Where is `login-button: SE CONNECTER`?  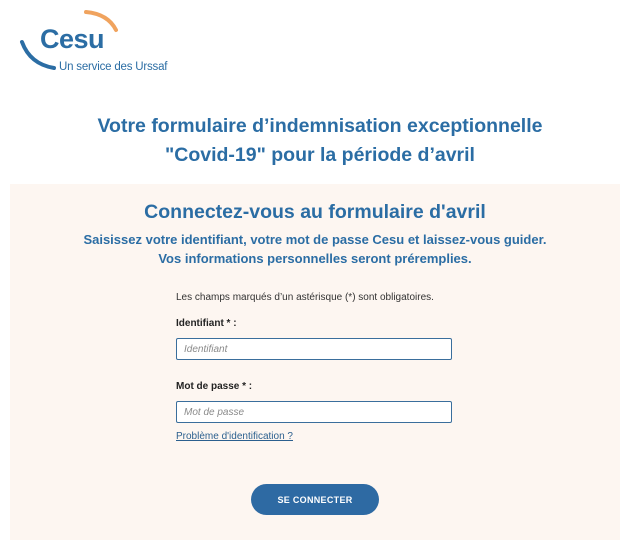 login-button: SE CONNECTER is located at coordinates (315, 499).